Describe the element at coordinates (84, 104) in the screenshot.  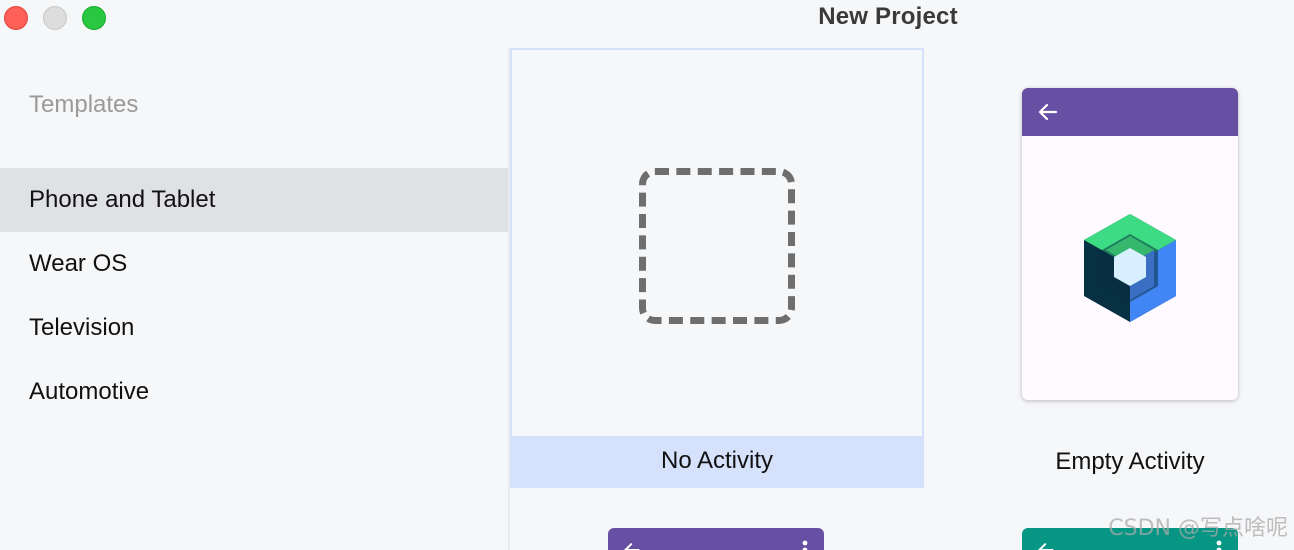
I see `sidebar-heading: Templates` at that location.